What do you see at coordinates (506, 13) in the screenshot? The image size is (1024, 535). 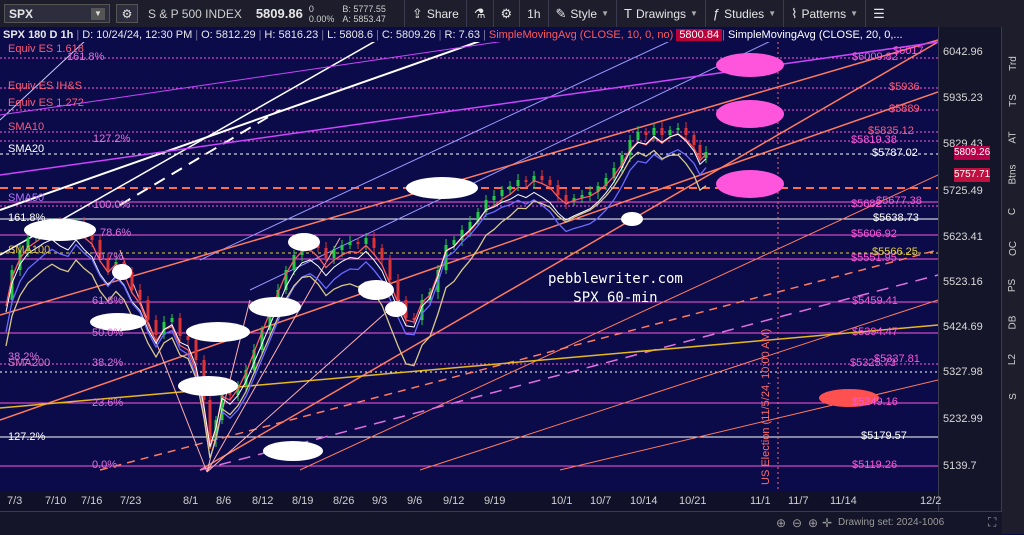 I see `chart-settings-button: ⚙` at bounding box center [506, 13].